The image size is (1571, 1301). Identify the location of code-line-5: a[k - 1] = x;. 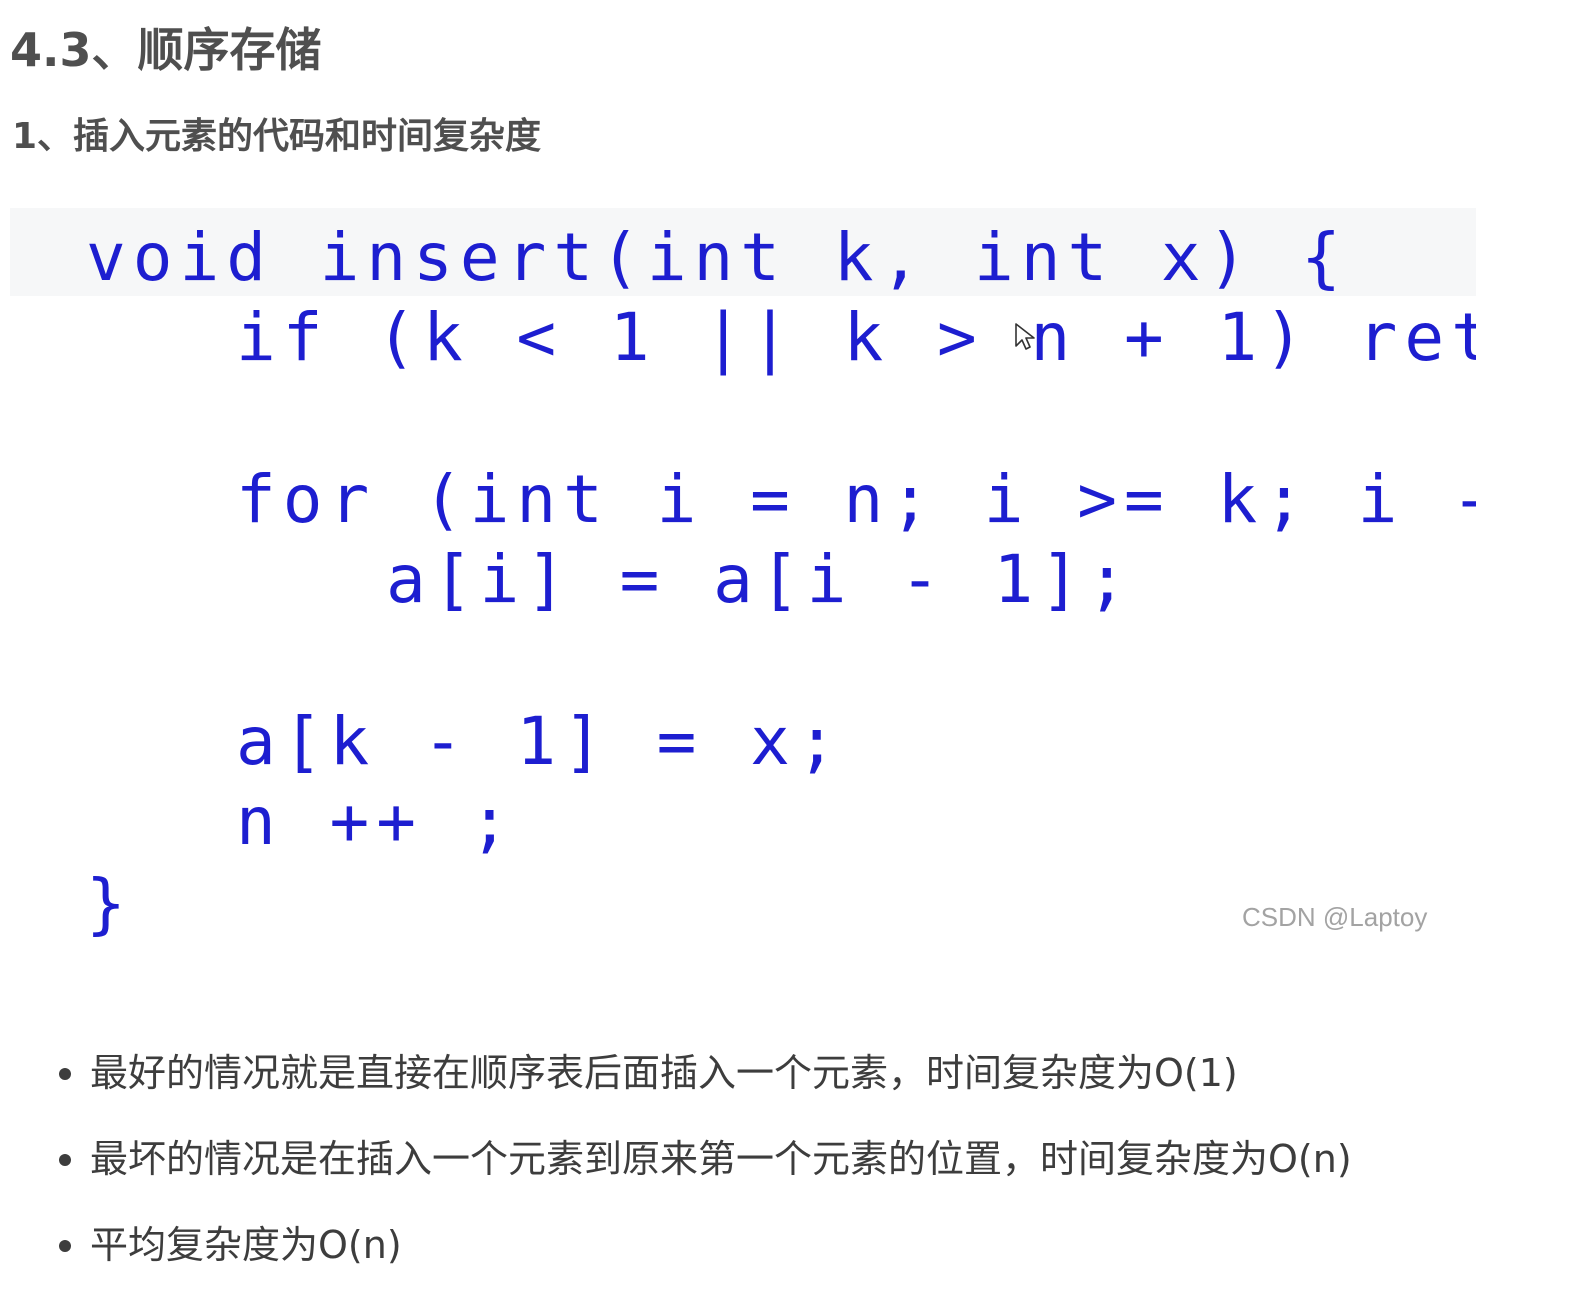
(540, 741).